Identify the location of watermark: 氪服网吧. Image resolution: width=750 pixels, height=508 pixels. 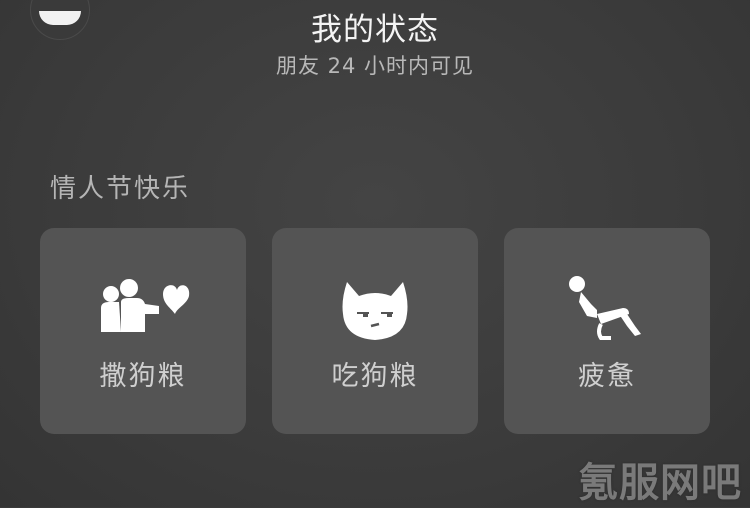
(660, 483).